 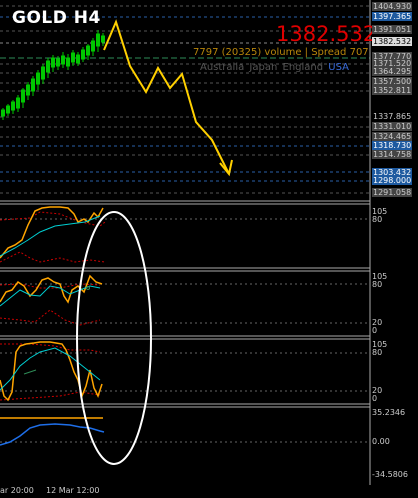 What do you see at coordinates (392, 126) in the screenshot?
I see `price-label: 1331.010` at bounding box center [392, 126].